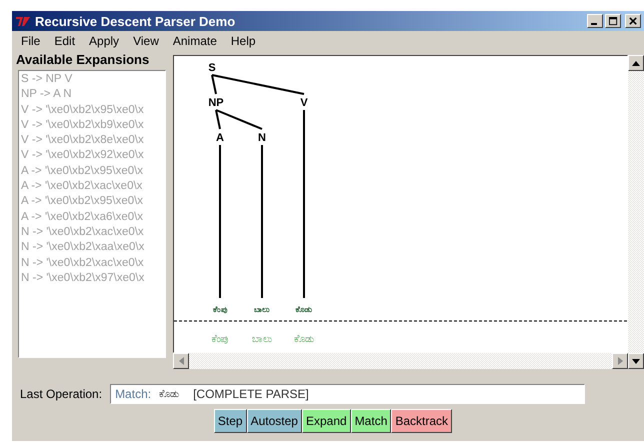 This screenshot has height=443, width=644. Describe the element at coordinates (220, 339) in the screenshot. I see `text-token: ಕೆಂಪು` at that location.